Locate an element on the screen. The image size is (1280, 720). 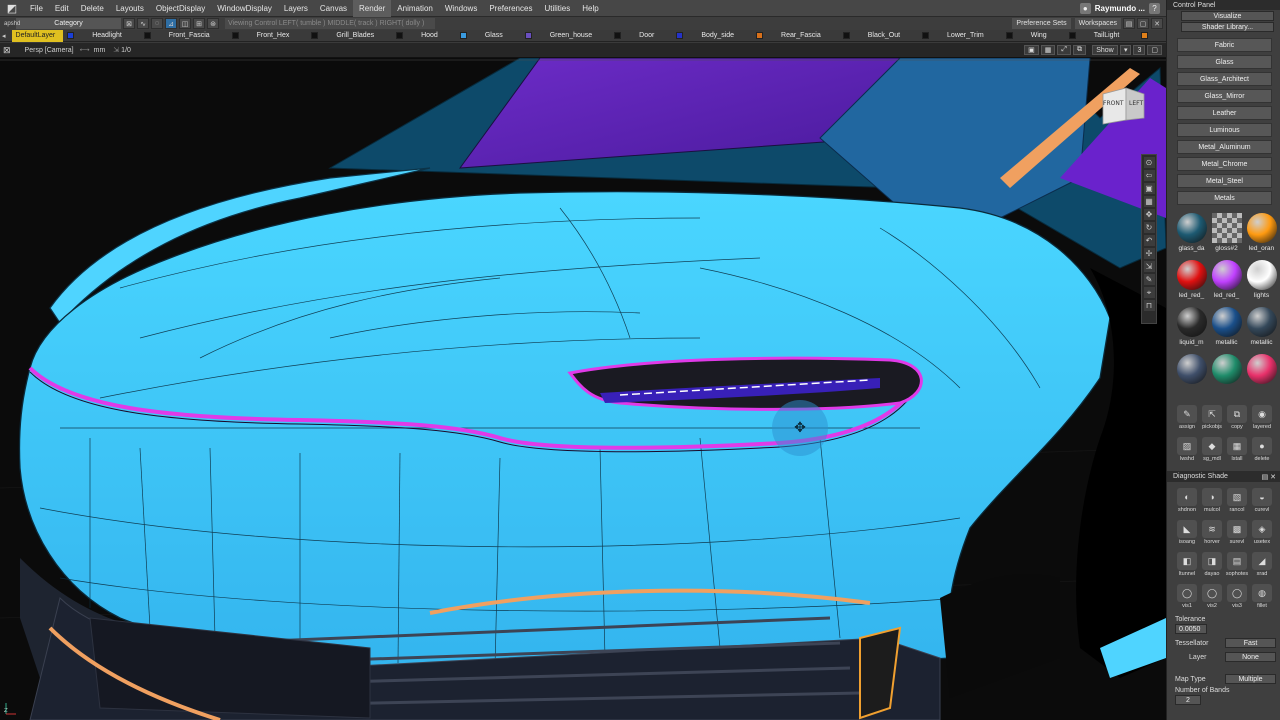
shader-swatch is located at coordinates (1191, 376).